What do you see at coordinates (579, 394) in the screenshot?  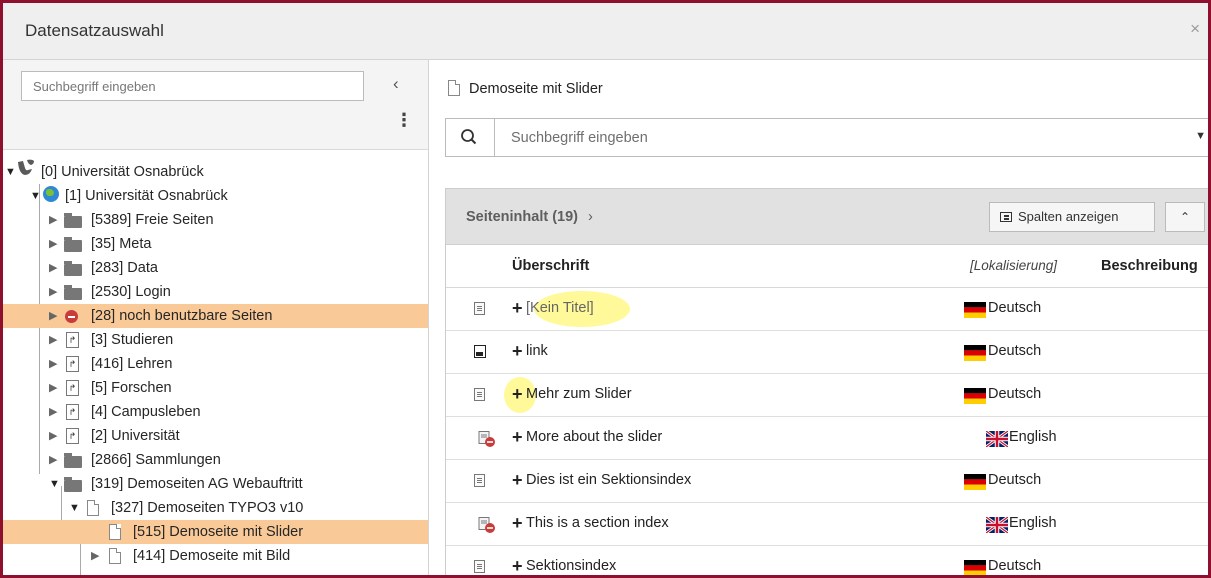 I see `record-title: Mehr zum Slider` at bounding box center [579, 394].